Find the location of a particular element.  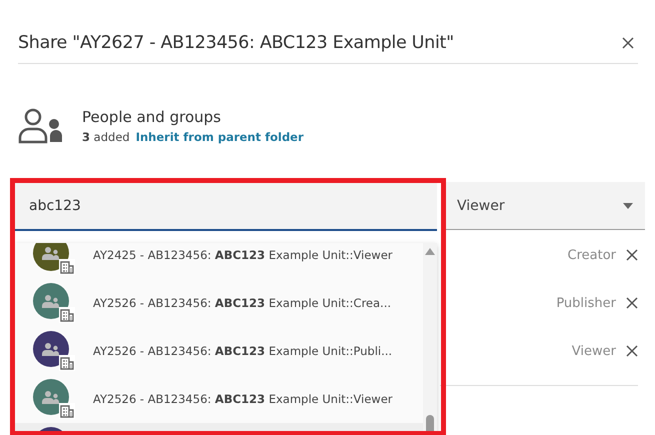

member-role: Creator is located at coordinates (592, 255).